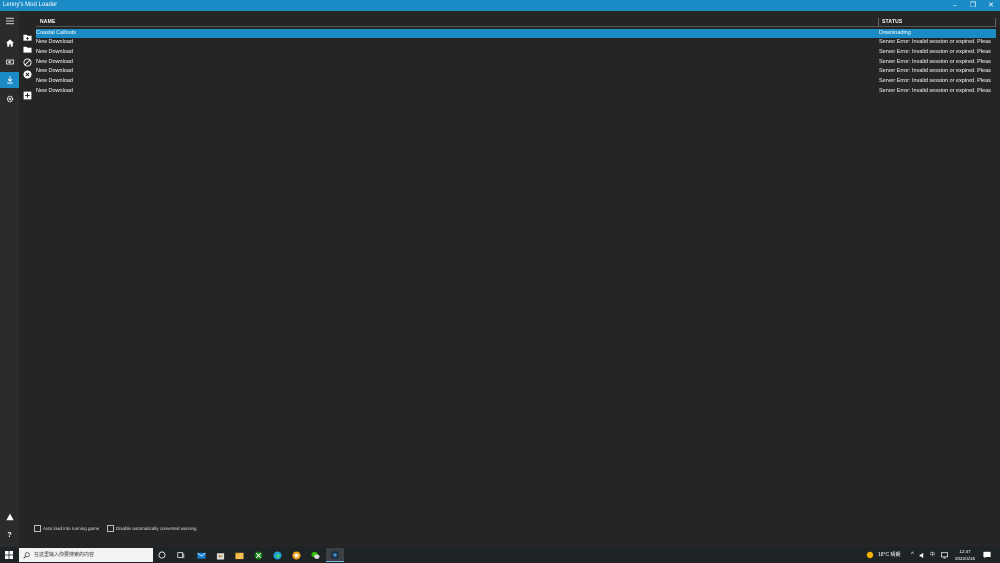  What do you see at coordinates (64, 555) in the screenshot?
I see `search-placeholder: 在这里输入你要搜索的内容` at bounding box center [64, 555].